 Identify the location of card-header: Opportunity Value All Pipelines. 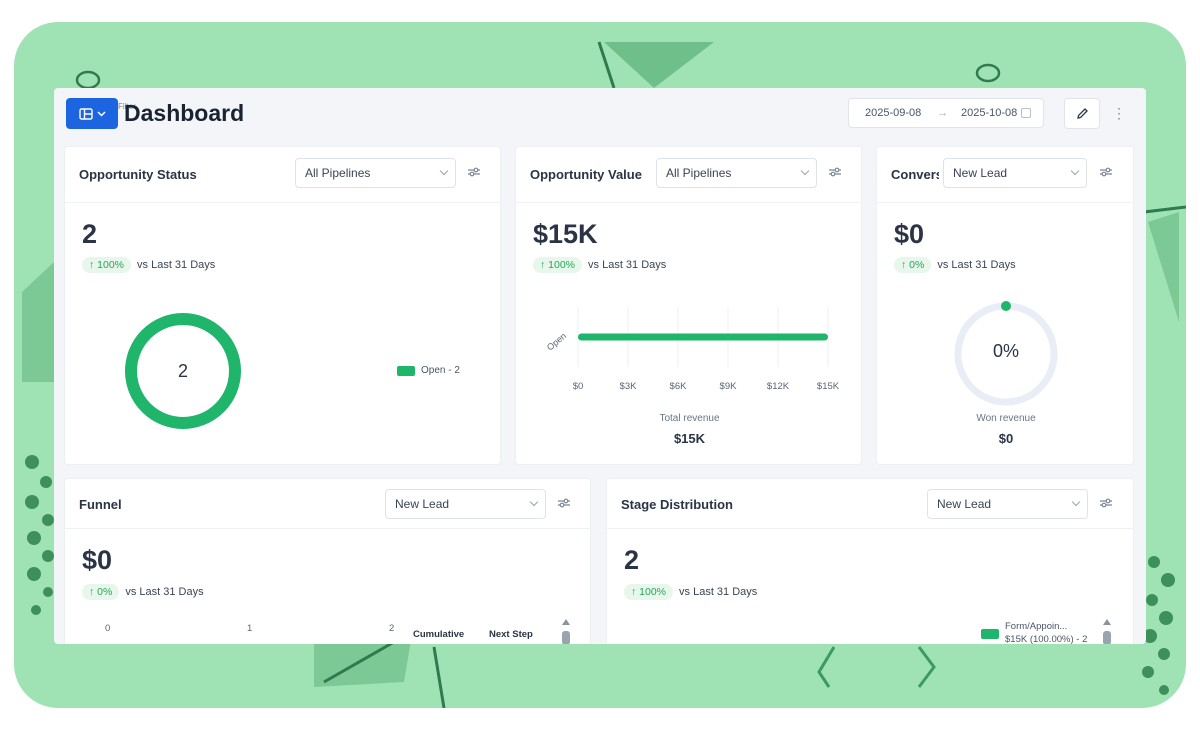
(688, 175).